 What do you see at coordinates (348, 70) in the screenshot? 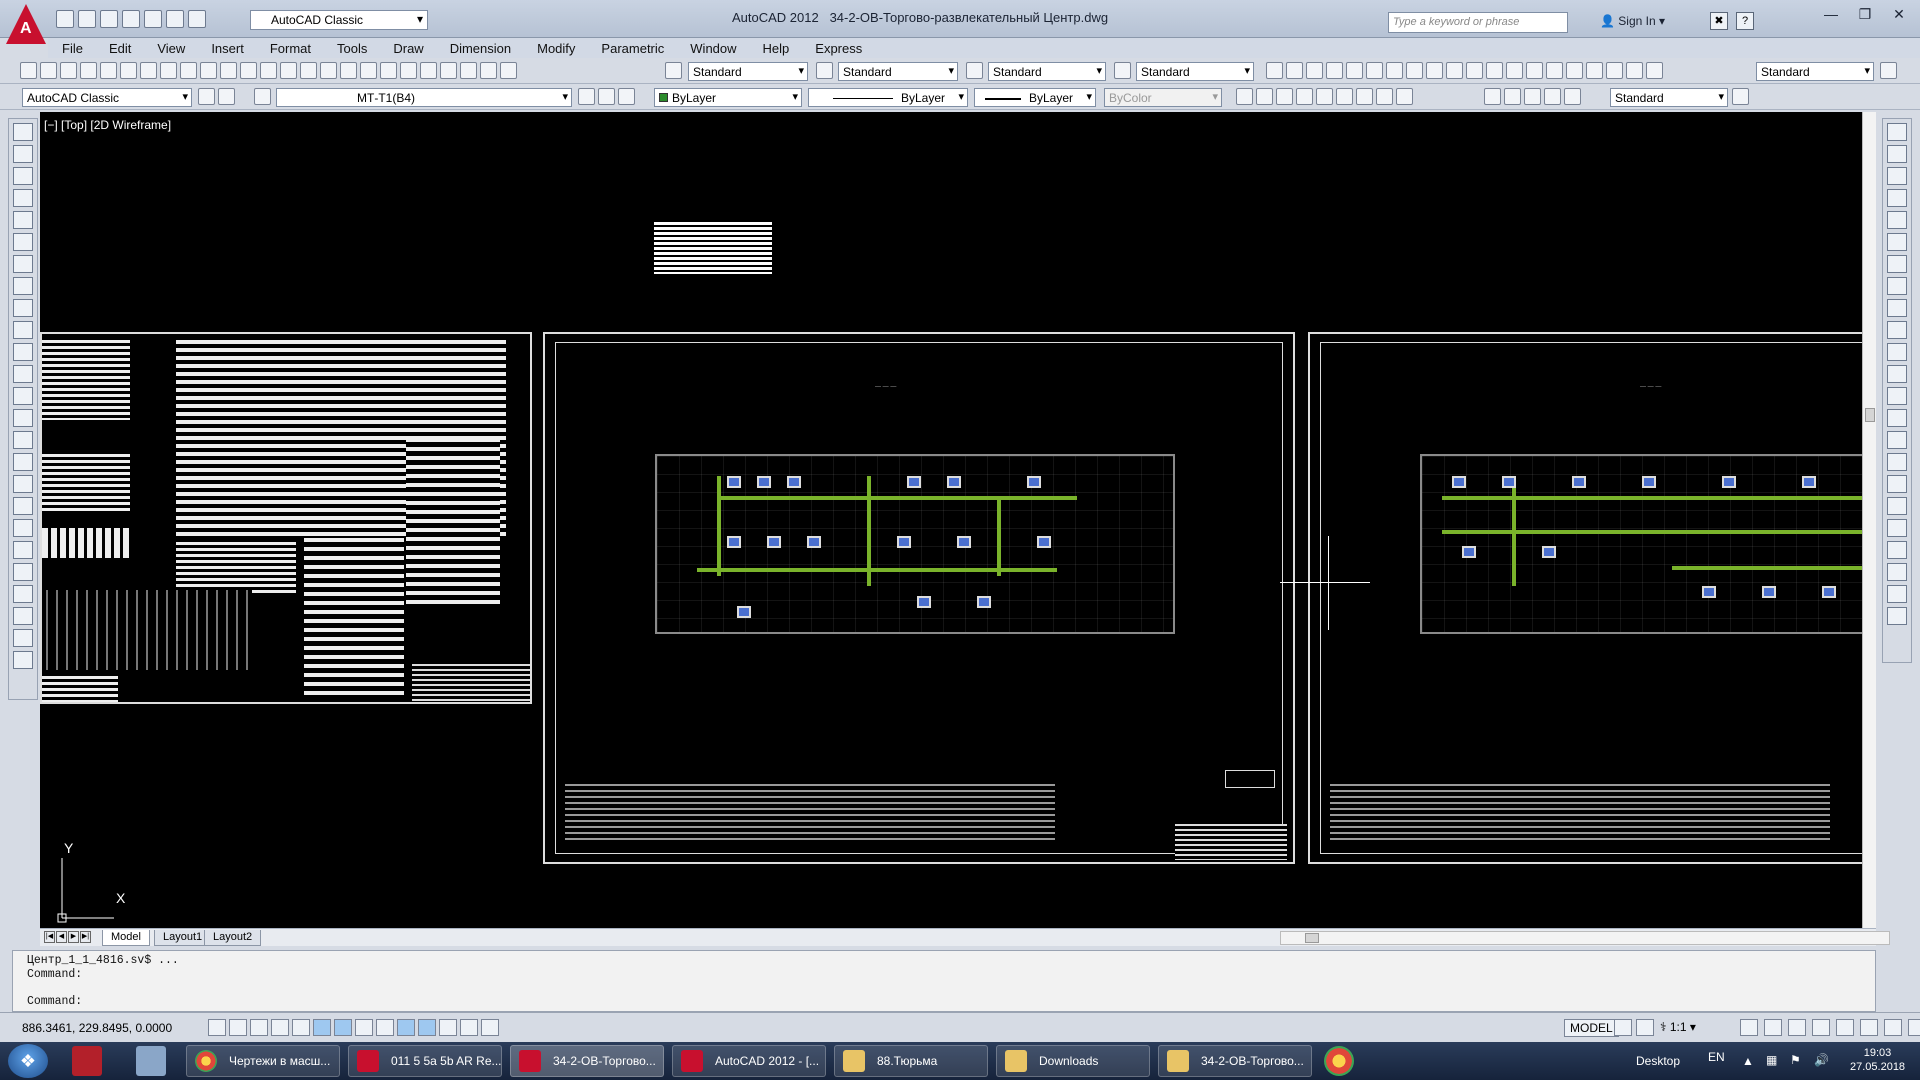
I see `zoom-window-icon` at bounding box center [348, 70].